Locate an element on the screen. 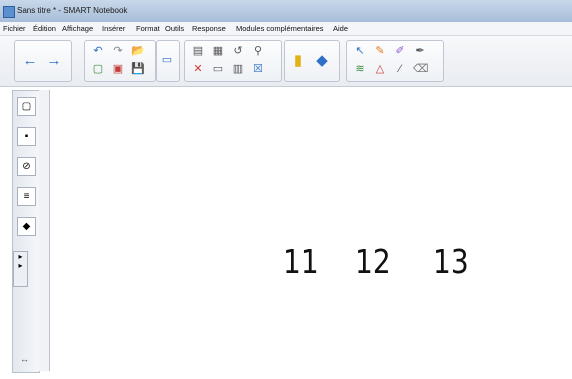 The width and height of the screenshot is (572, 379). edit-group: ↶ ↷ 📂 ▢ ▣ 💾 is located at coordinates (120, 61).